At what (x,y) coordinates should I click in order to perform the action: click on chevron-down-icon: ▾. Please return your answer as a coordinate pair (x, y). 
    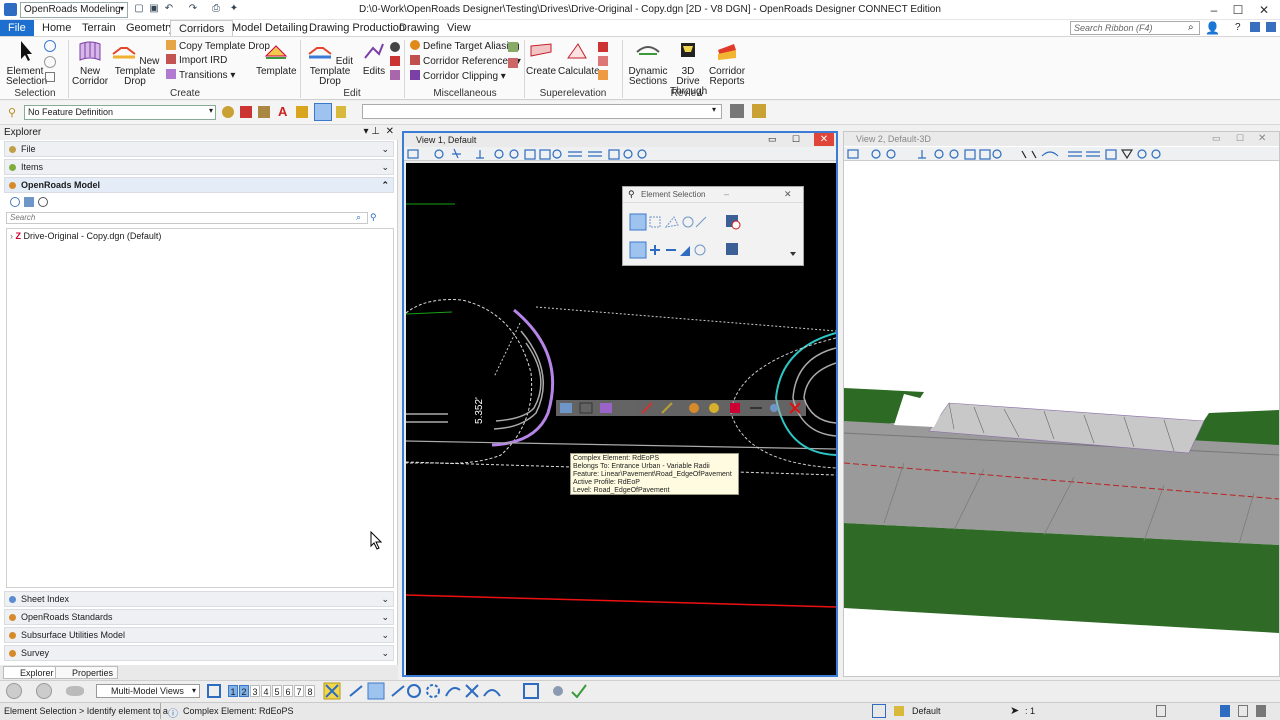
    Looking at the image, I should click on (714, 109).